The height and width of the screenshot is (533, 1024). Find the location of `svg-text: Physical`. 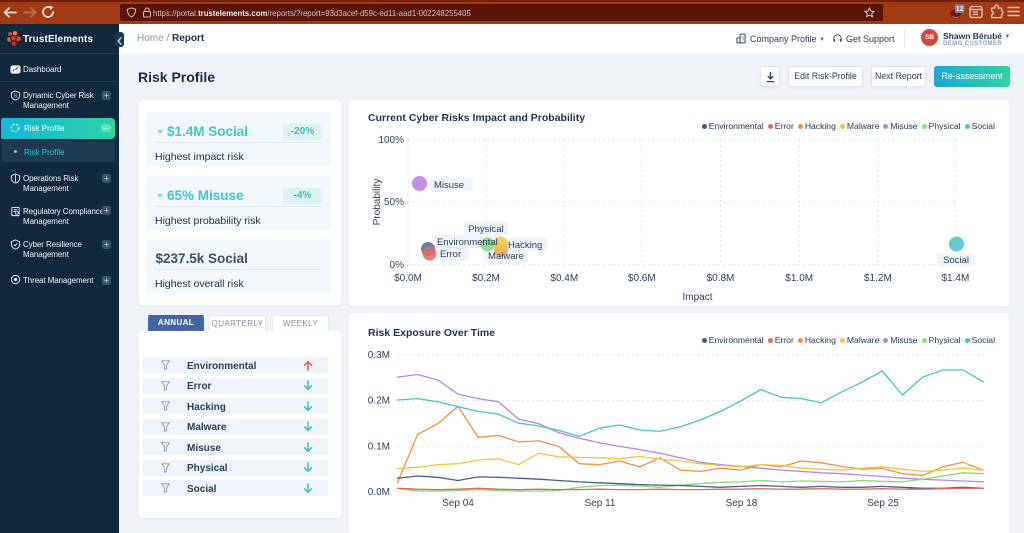

svg-text: Physical is located at coordinates (485, 229).